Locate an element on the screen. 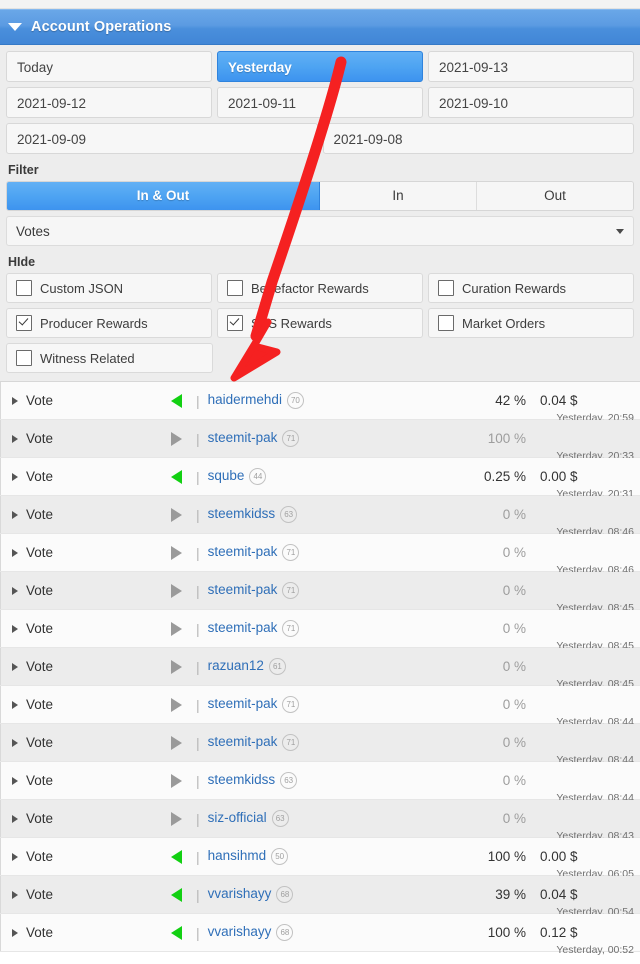 This screenshot has height=964, width=640. hide-checkbox-witness-related: Witness Related is located at coordinates (110, 358).